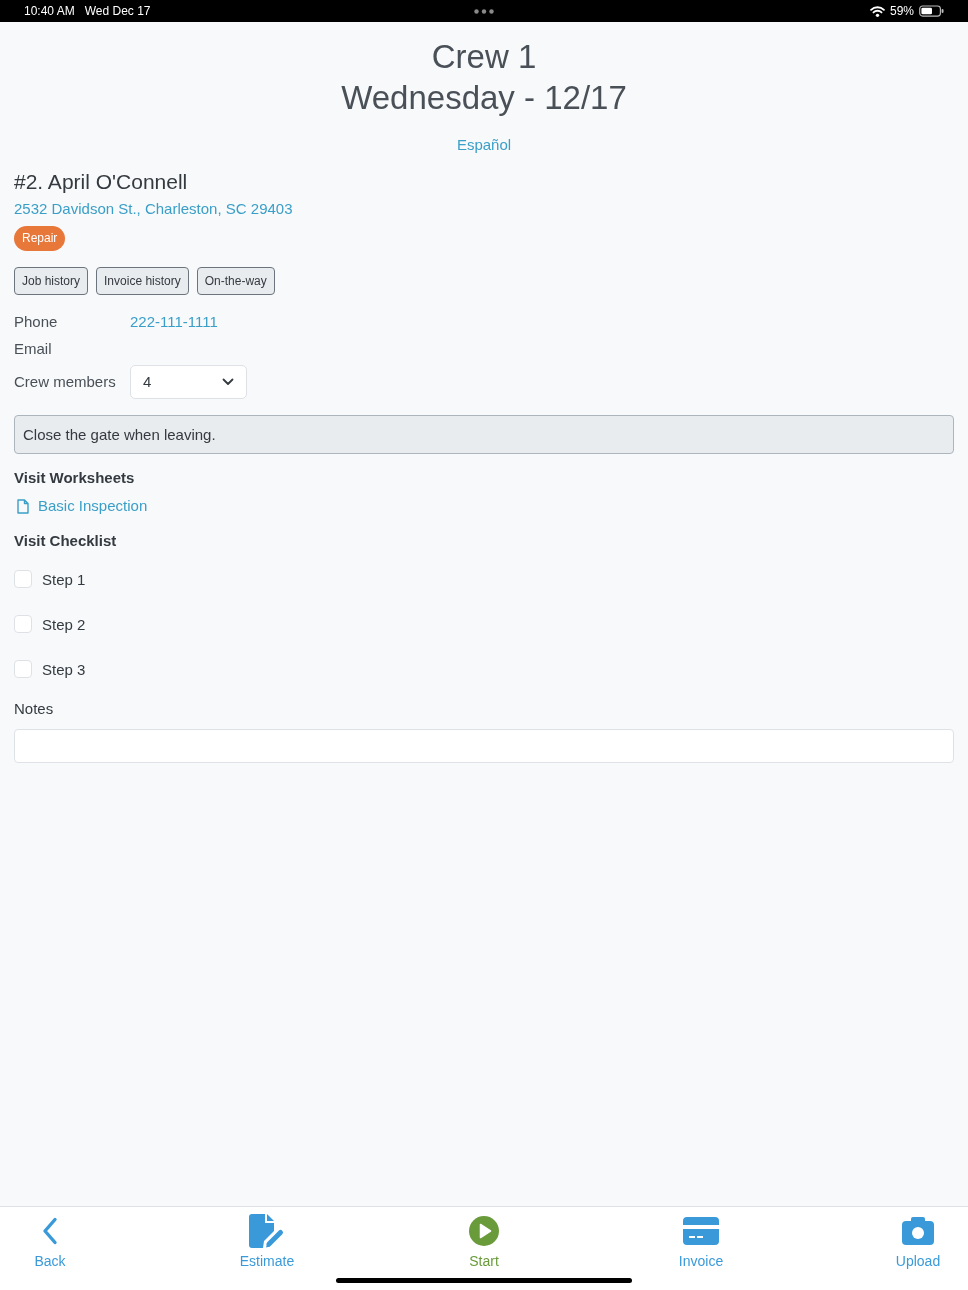 Image resolution: width=968 pixels, height=1290 pixels. I want to click on upload-button: Upload, so click(918, 1238).